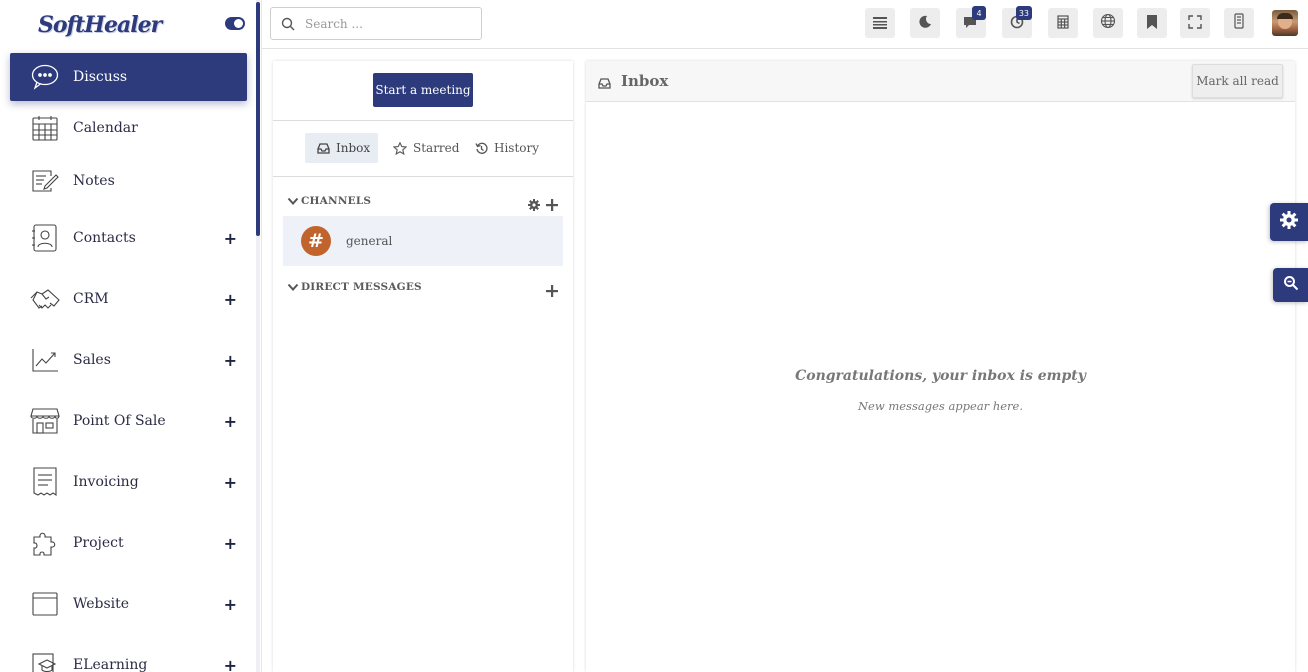 The width and height of the screenshot is (1308, 672). I want to click on sidebar-item-label: Sales, so click(92, 360).